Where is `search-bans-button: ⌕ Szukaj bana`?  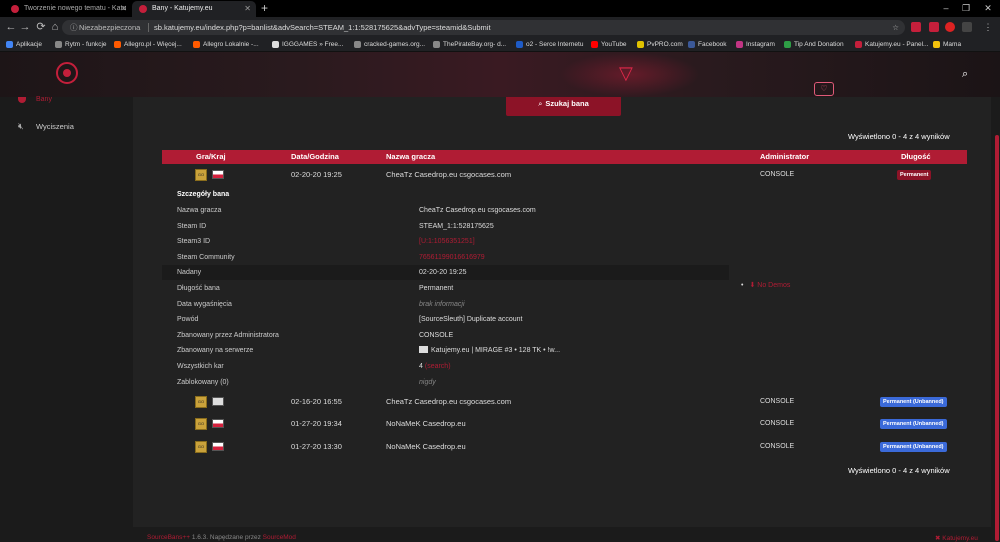 search-bans-button: ⌕ Szukaj bana is located at coordinates (563, 106).